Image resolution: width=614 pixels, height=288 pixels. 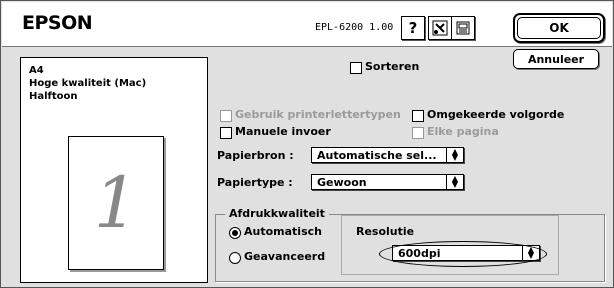 I want to click on manual-feed-checkbox, so click(x=226, y=133).